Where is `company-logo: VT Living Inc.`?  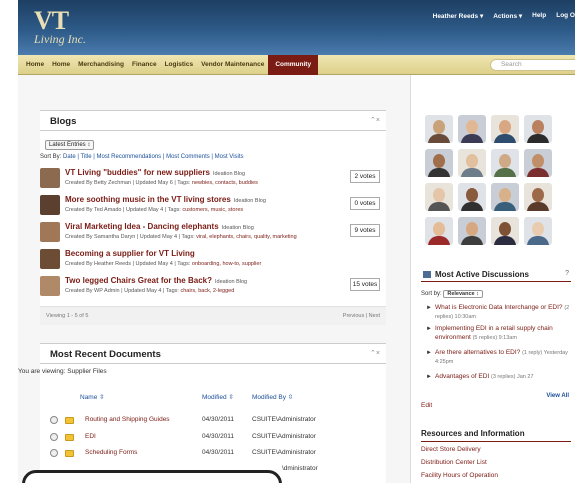
company-logo: VT Living Inc. is located at coordinates (60, 26).